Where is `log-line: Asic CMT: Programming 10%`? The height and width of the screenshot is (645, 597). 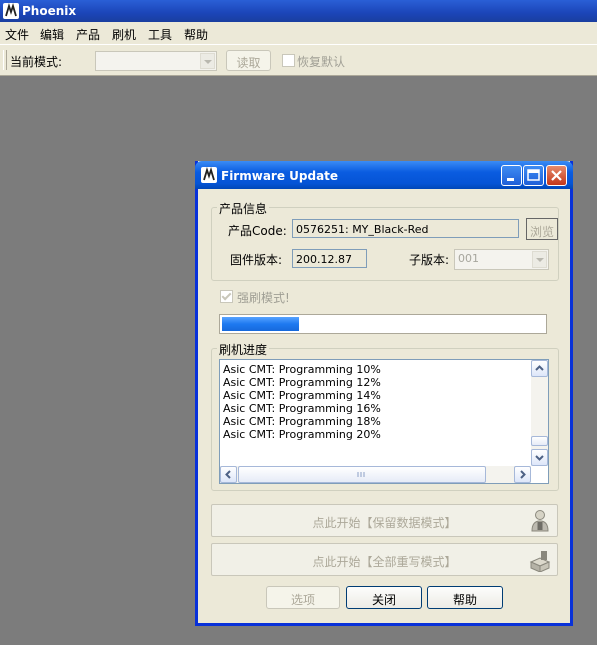 log-line: Asic CMT: Programming 10% is located at coordinates (302, 369).